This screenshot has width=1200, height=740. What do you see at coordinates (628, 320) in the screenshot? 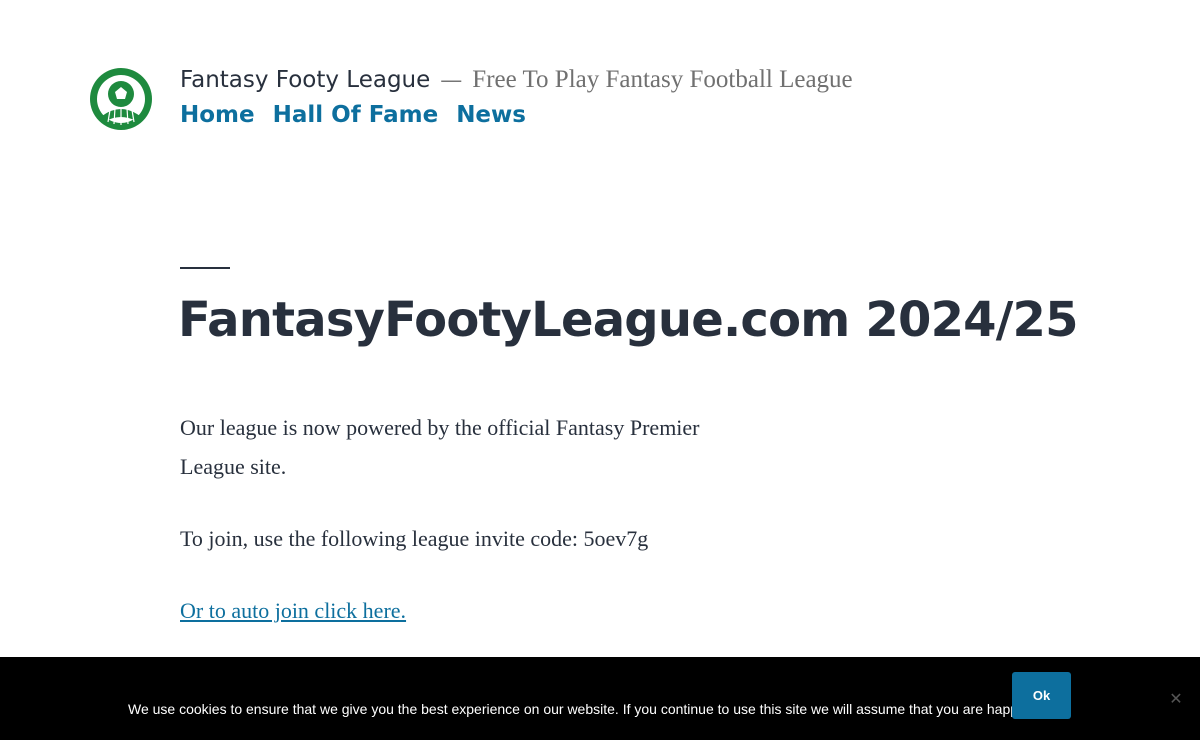
I see `page-title: FantasyFootyLeague.com 2024/25` at bounding box center [628, 320].